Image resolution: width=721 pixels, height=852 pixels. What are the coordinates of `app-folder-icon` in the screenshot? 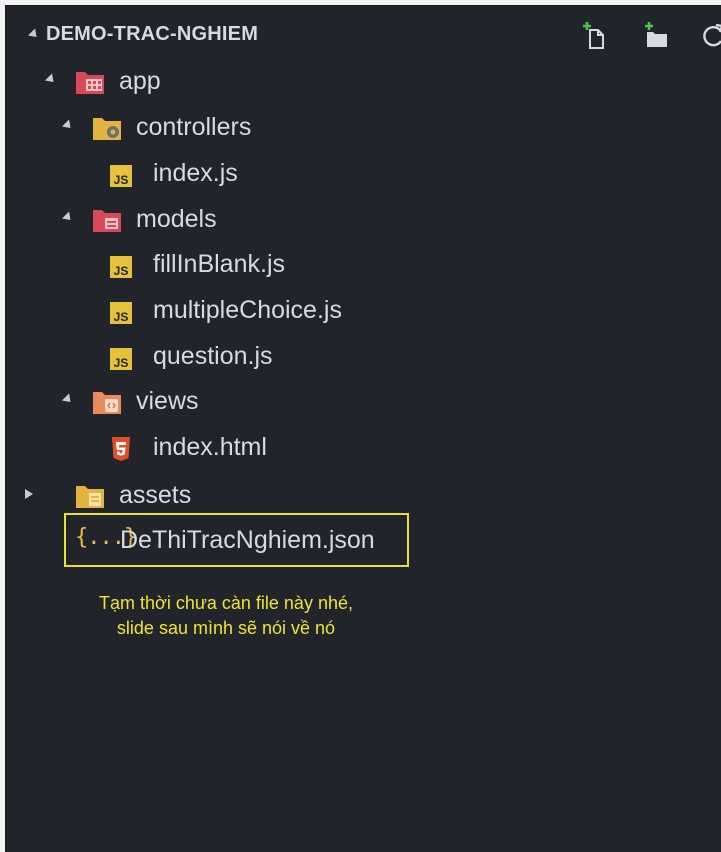 It's located at (90, 83).